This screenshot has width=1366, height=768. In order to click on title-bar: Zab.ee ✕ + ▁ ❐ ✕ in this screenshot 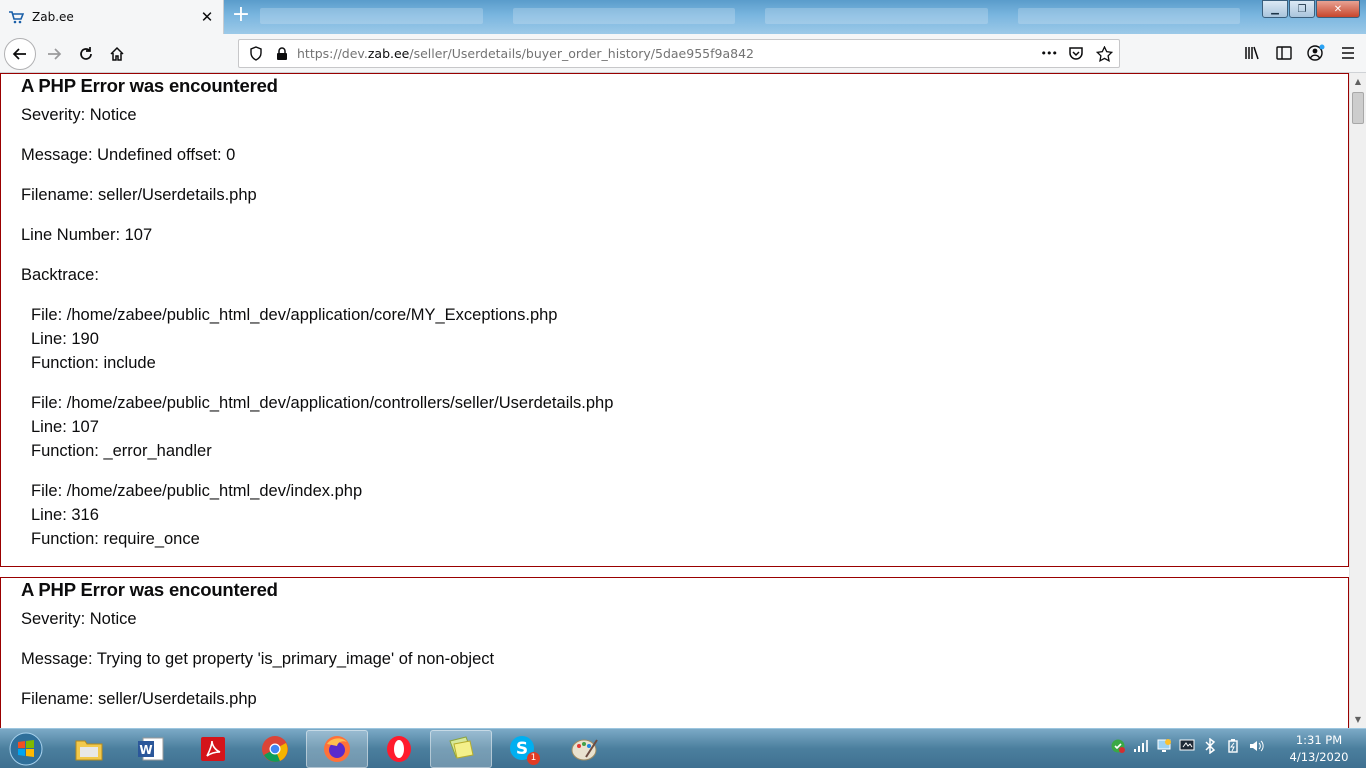, I will do `click(683, 17)`.